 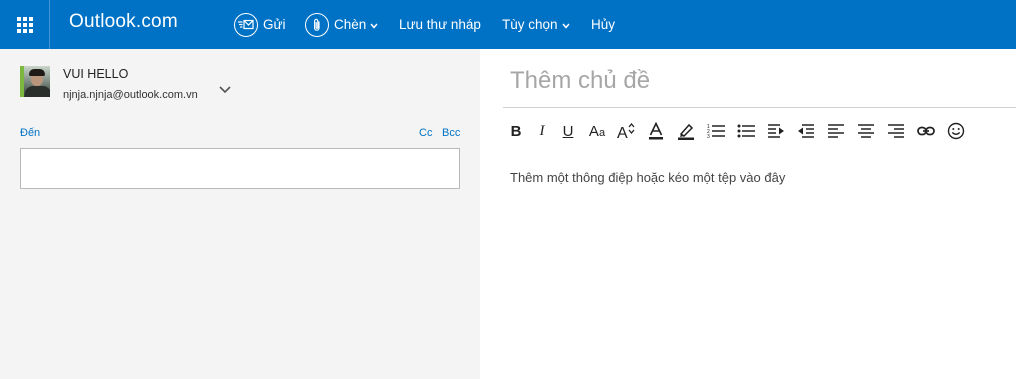 What do you see at coordinates (708, 136) in the screenshot?
I see `svg-text: 3` at bounding box center [708, 136].